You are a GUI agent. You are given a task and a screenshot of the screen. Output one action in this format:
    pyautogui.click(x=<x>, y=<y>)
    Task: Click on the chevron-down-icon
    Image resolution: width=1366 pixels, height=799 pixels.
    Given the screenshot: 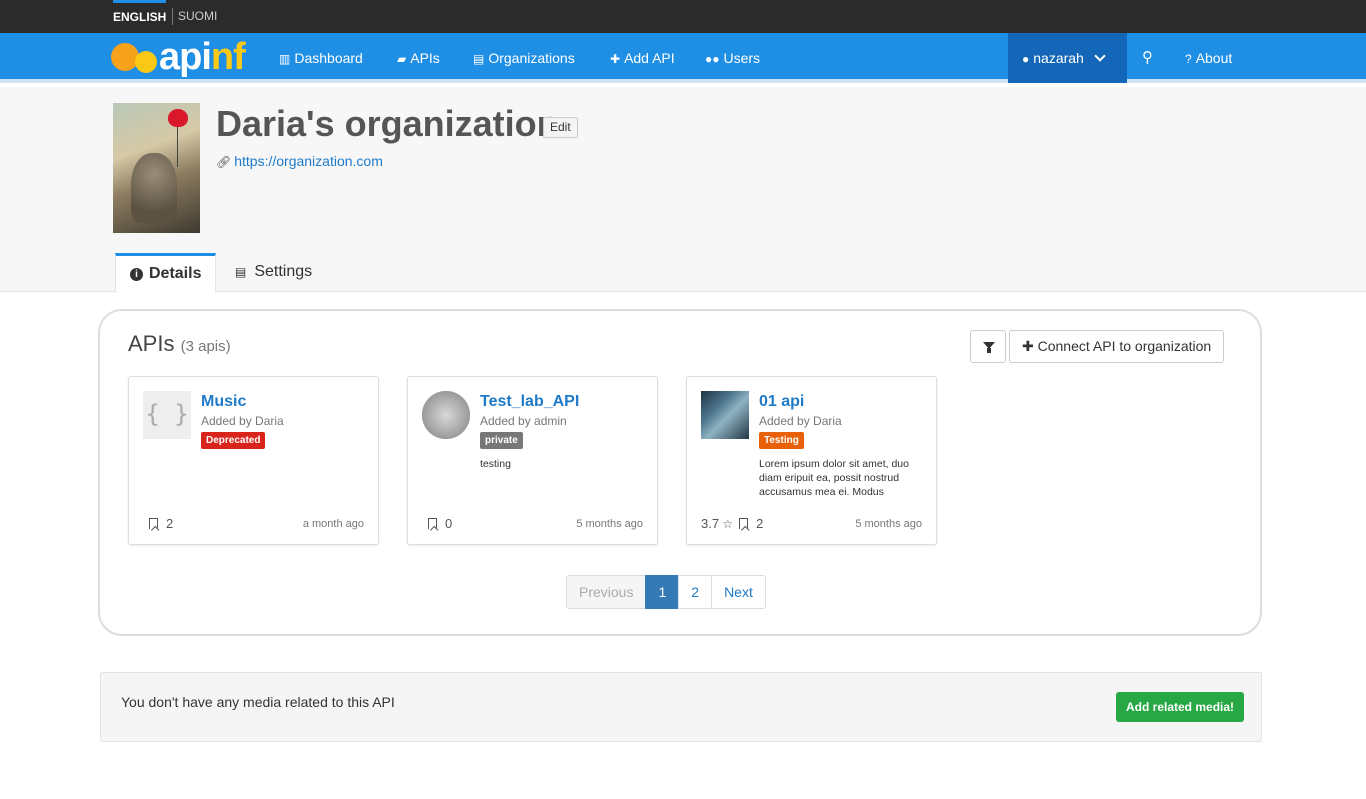 What is the action you would take?
    pyautogui.click(x=1100, y=56)
    